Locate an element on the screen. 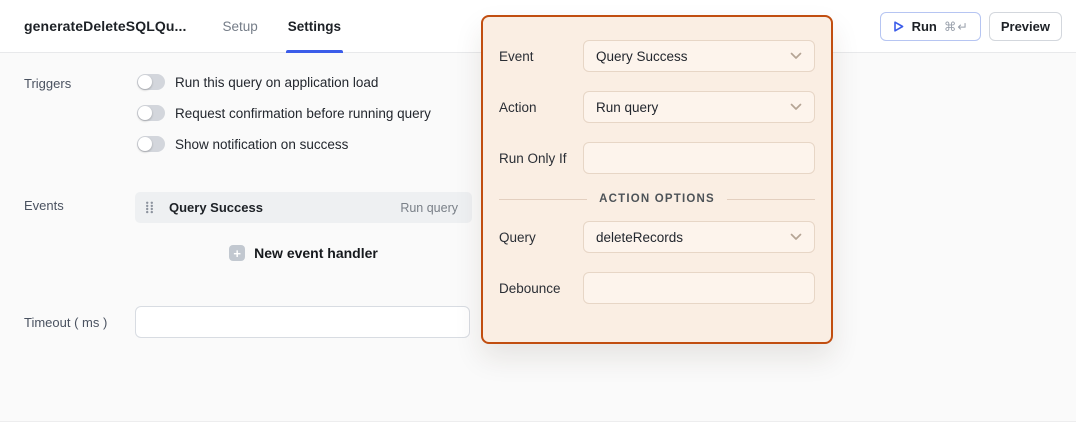  run-only-if-row: Run Only If is located at coordinates (657, 158).